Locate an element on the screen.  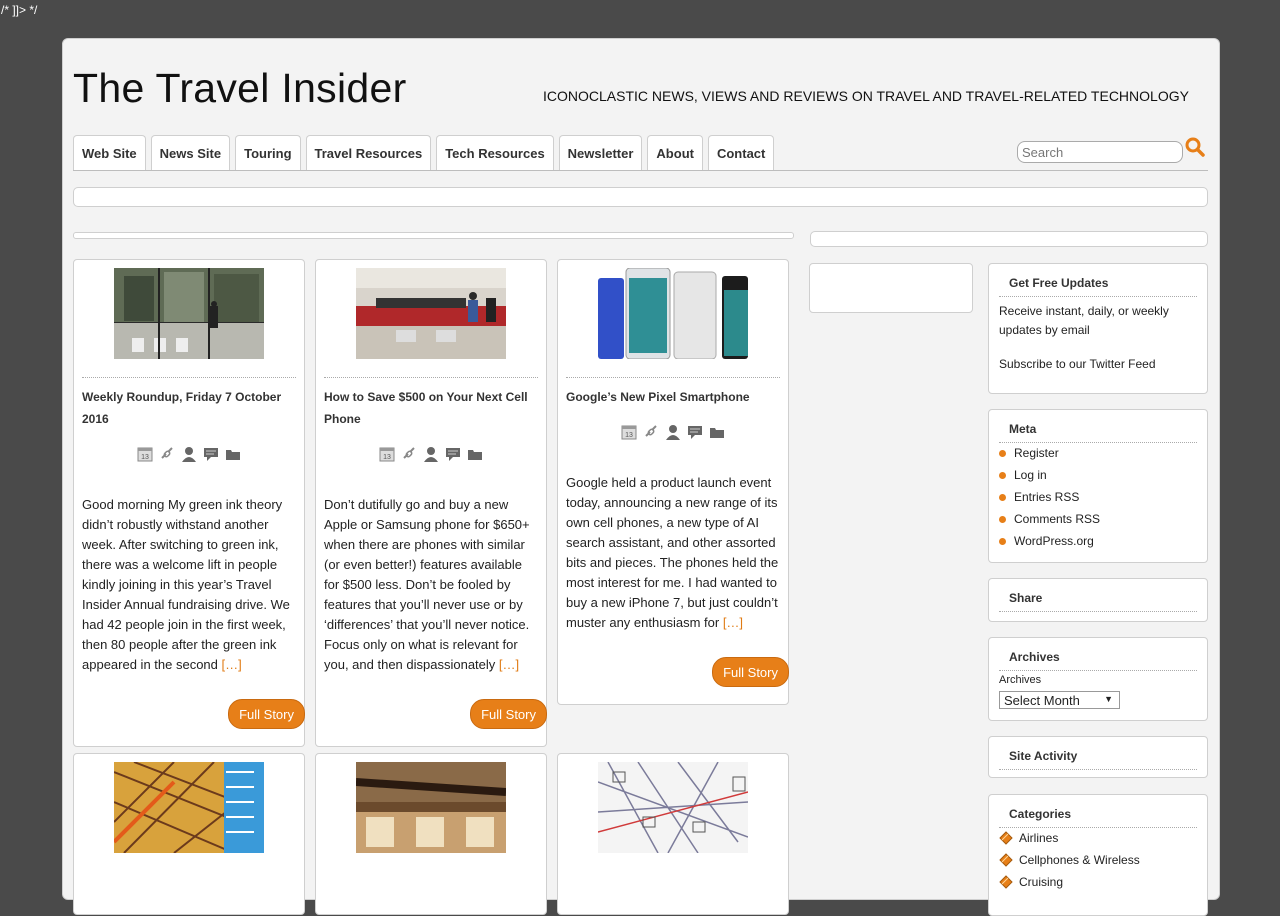
post-title: Google’s New Pixel Smartphone is located at coordinates (673, 397).